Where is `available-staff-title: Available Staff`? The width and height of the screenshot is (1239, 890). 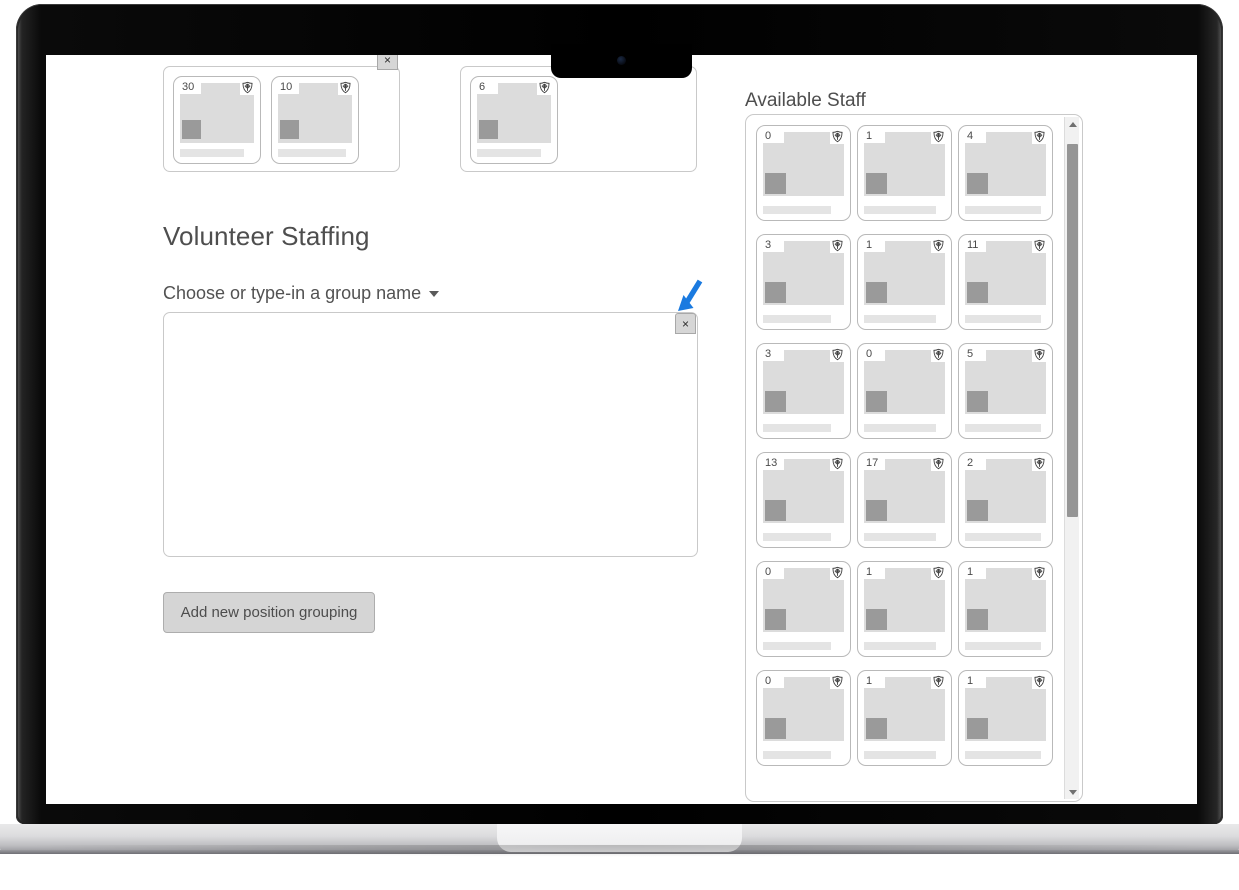 available-staff-title: Available Staff is located at coordinates (805, 100).